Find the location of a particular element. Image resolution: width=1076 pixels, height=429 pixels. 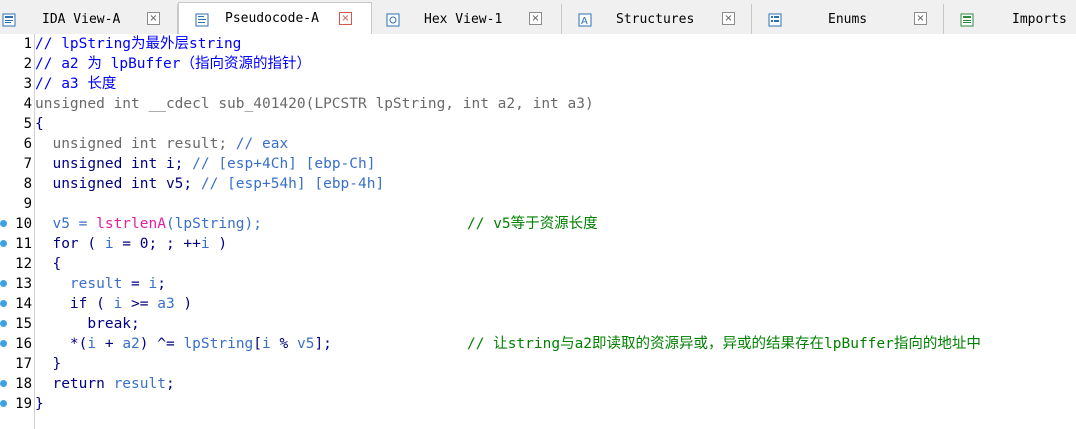

tab-label: Imports is located at coordinates (1039, 19).